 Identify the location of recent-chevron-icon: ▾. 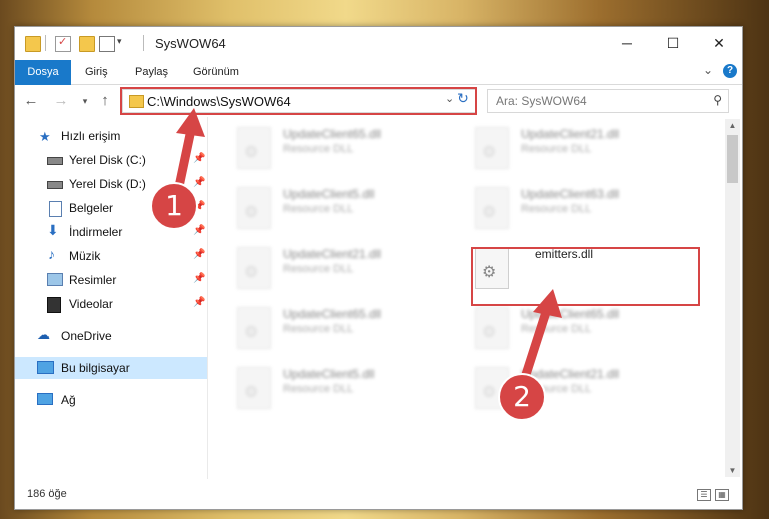
(85, 101).